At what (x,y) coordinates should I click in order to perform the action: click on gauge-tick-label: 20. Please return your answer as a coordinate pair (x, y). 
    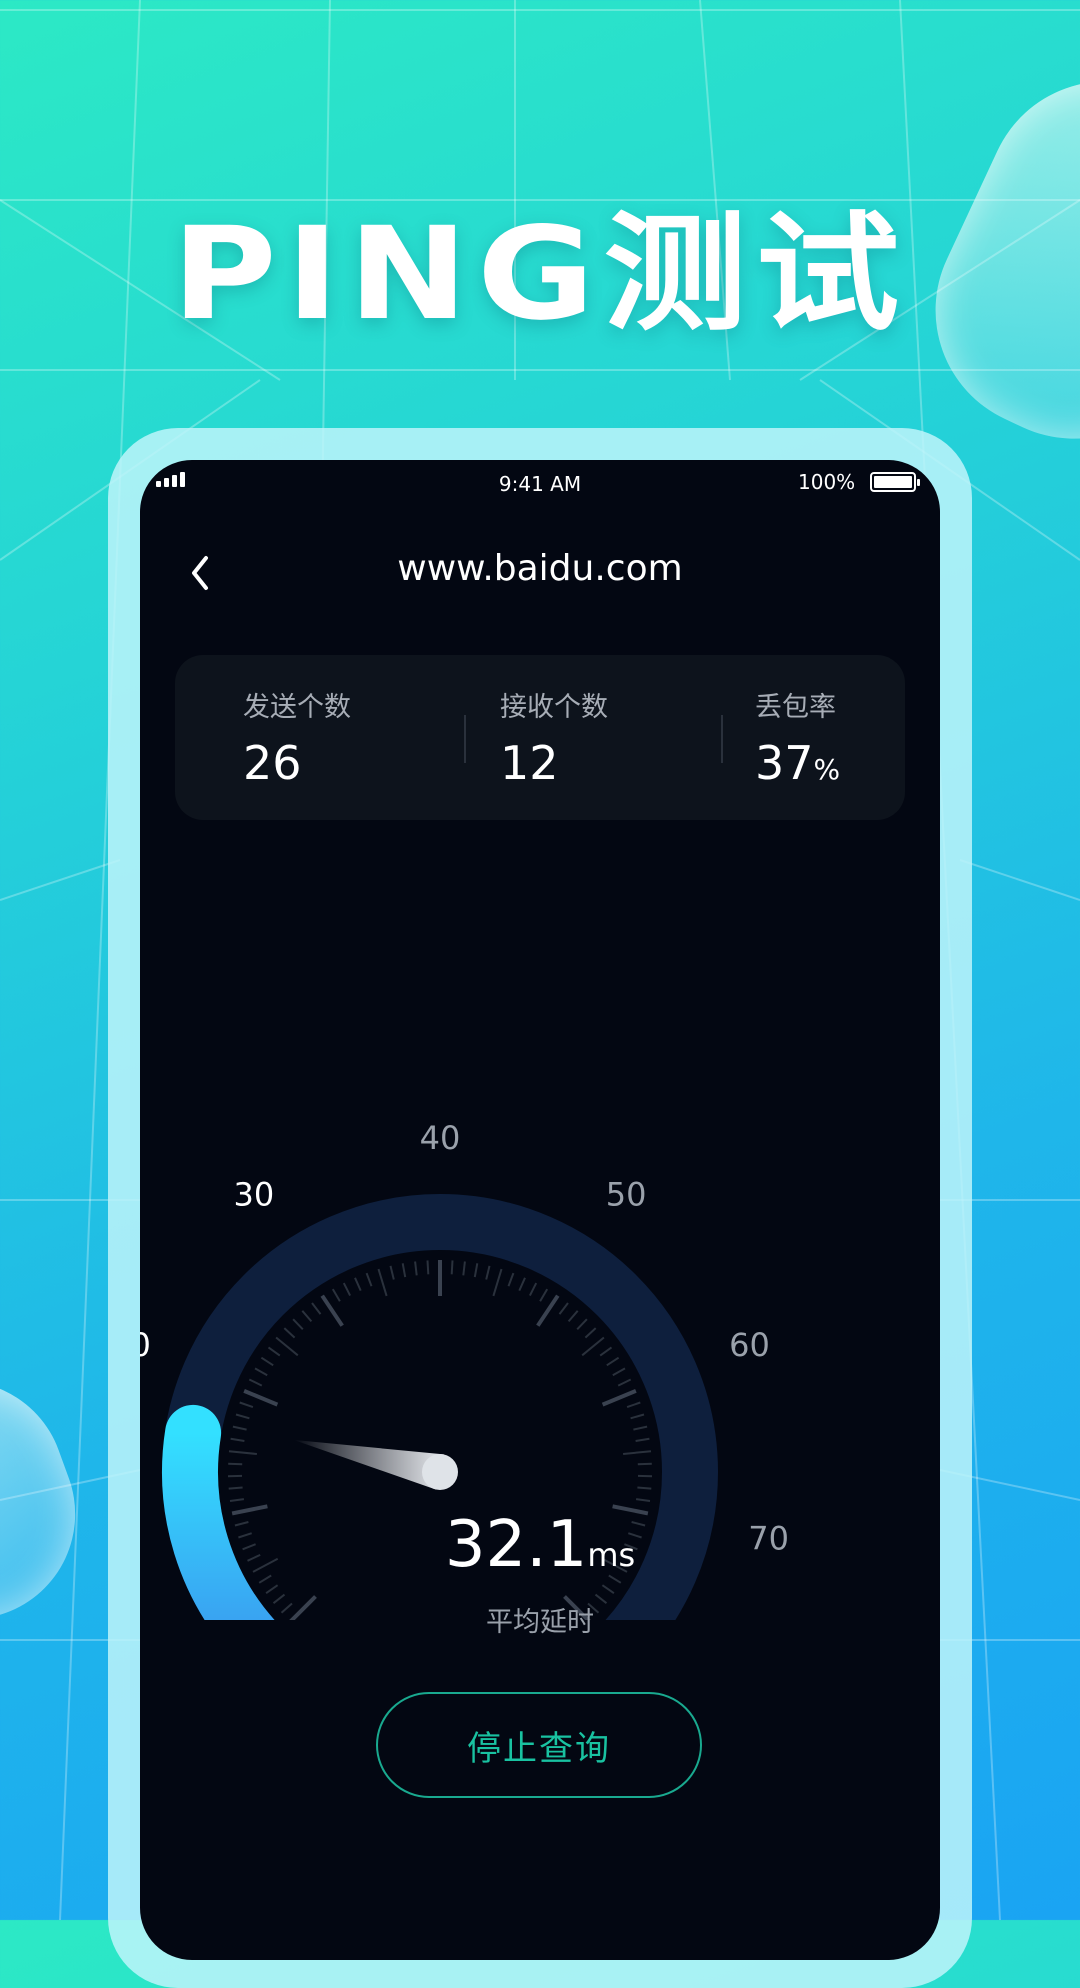
    Looking at the image, I should click on (145, 1345).